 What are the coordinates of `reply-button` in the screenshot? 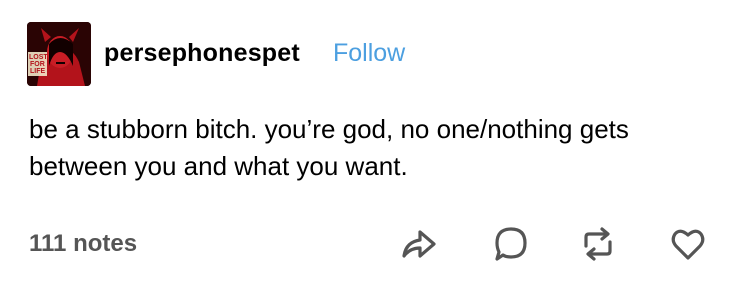 It's located at (511, 244).